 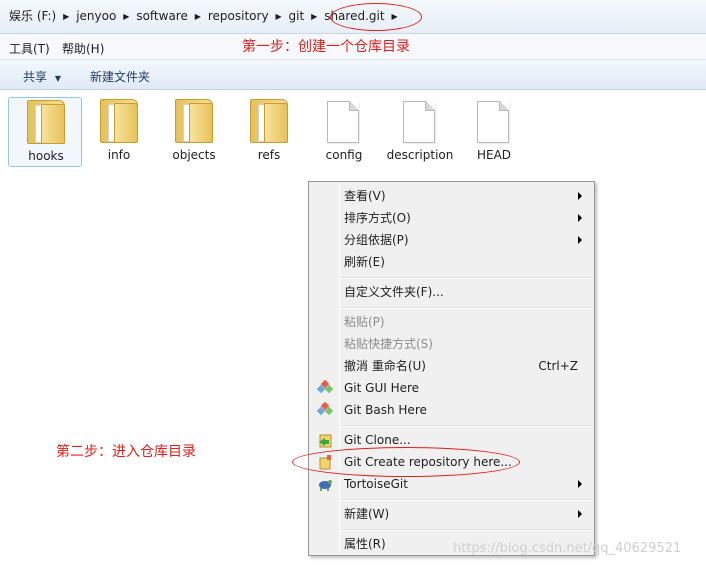 I want to click on new-folder-button: 新建文件夹, so click(x=120, y=76).